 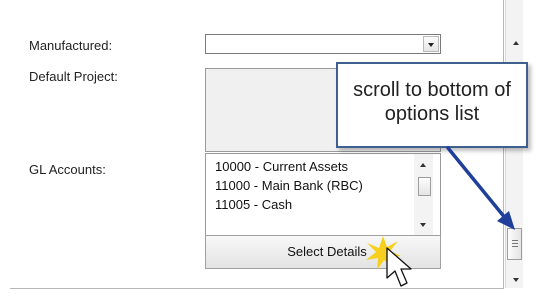 What do you see at coordinates (480, 188) in the screenshot?
I see `arrow-icon` at bounding box center [480, 188].